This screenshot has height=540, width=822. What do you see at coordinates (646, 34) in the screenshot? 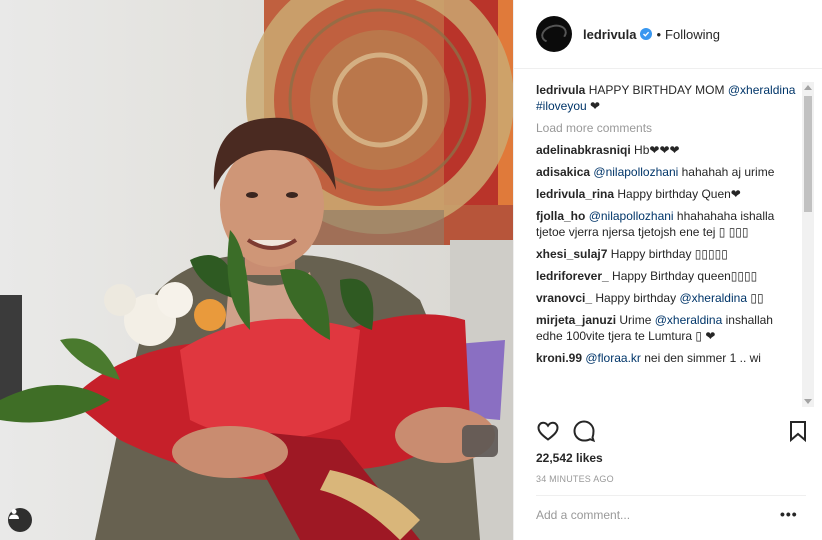
I see `verified-badge-icon` at bounding box center [646, 34].